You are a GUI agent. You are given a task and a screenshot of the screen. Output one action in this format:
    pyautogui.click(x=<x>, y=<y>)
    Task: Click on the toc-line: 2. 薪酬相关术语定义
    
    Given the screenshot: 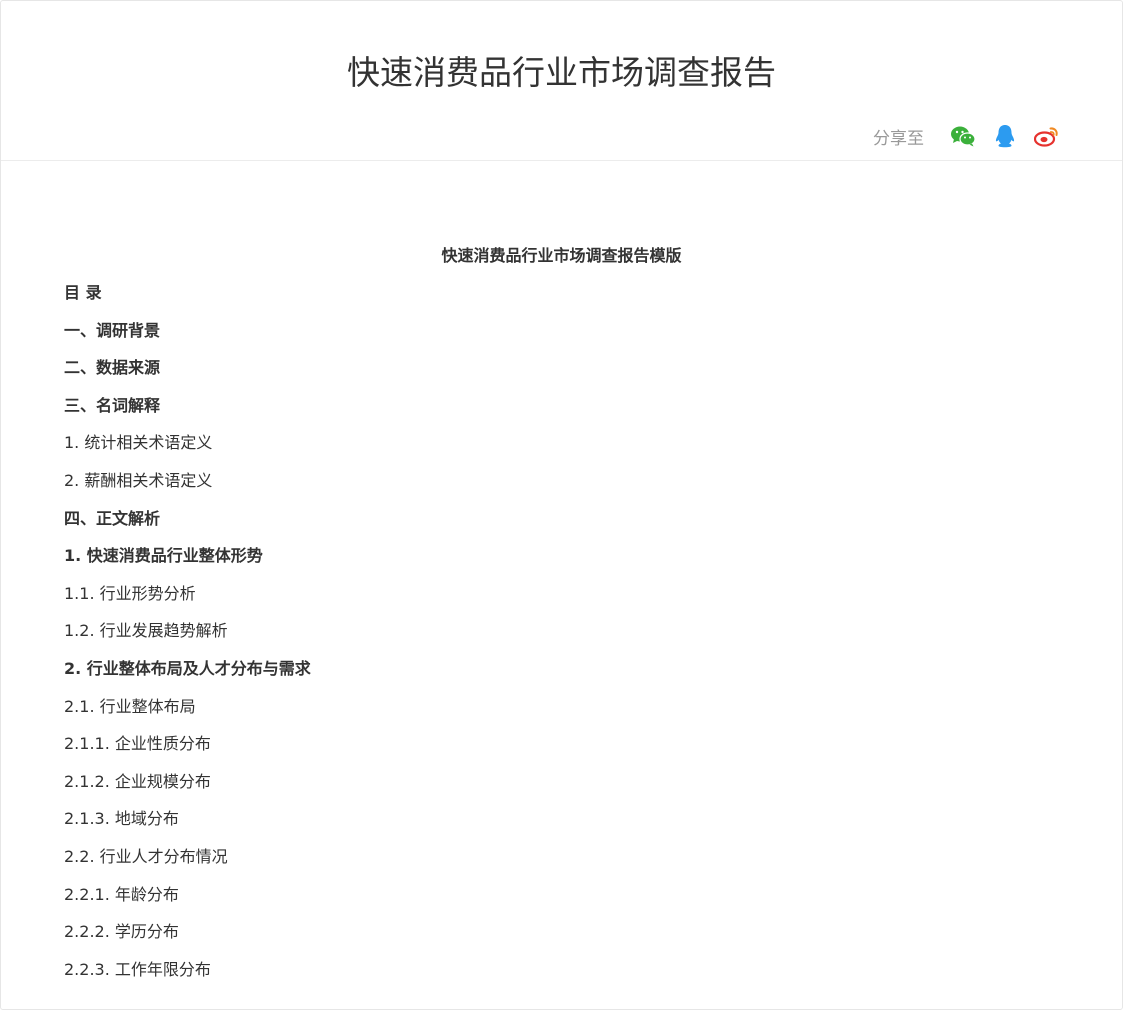 What is the action you would take?
    pyautogui.click(x=138, y=480)
    